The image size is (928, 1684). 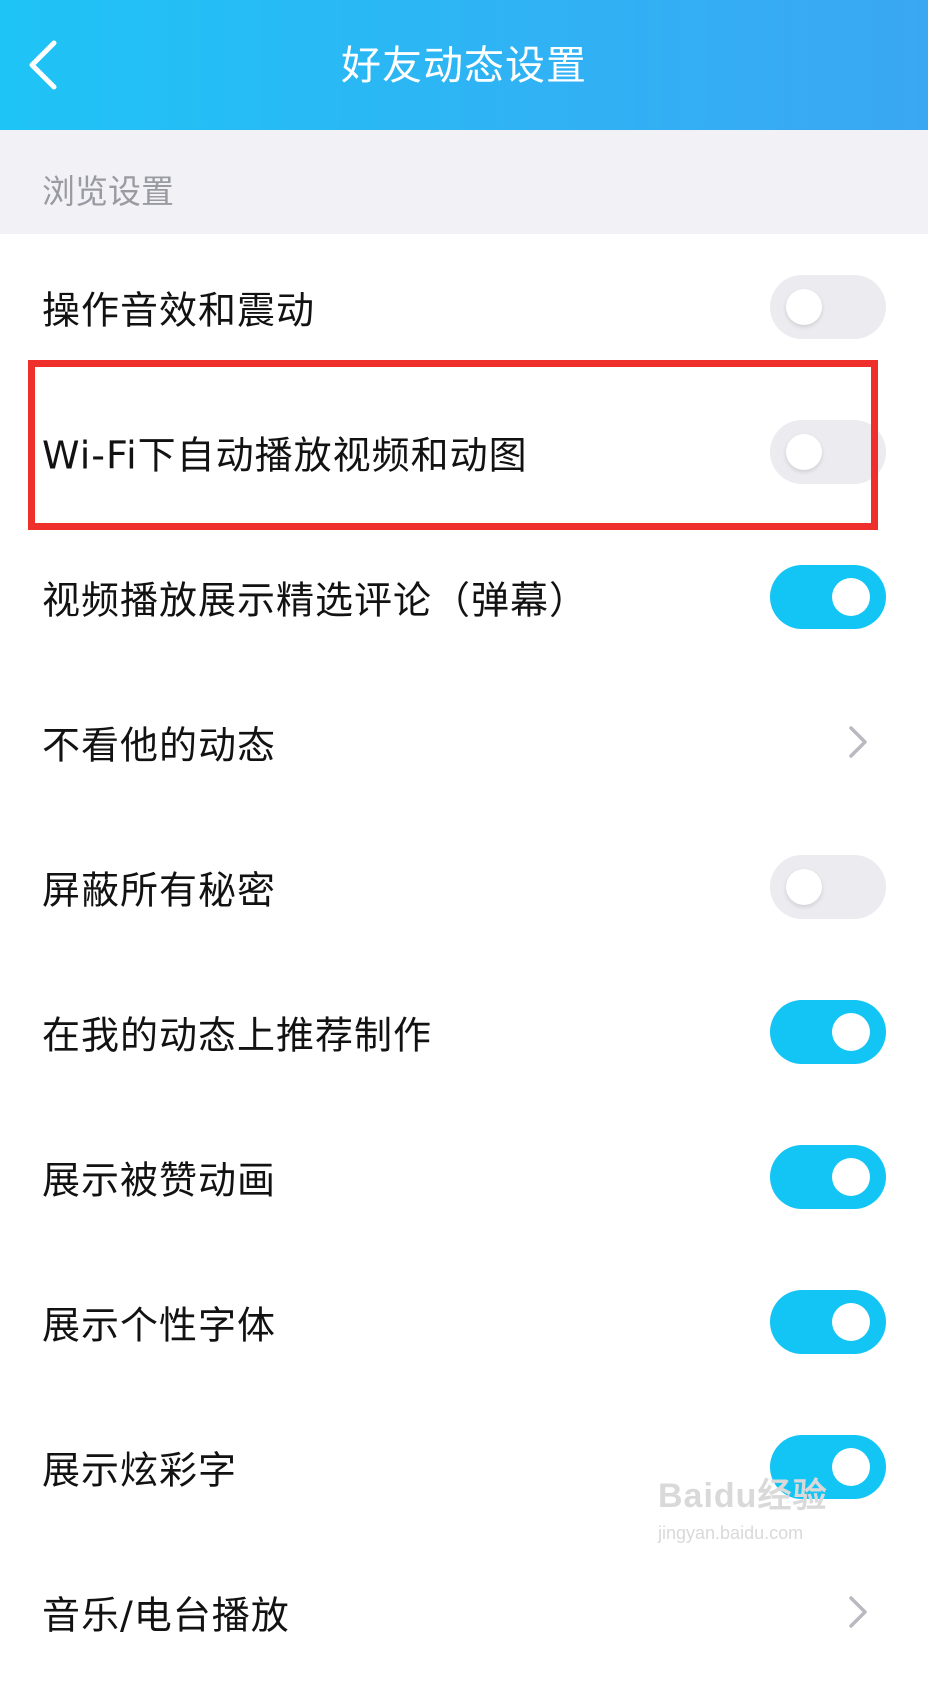 I want to click on custom-font-toggle, so click(x=828, y=1321).